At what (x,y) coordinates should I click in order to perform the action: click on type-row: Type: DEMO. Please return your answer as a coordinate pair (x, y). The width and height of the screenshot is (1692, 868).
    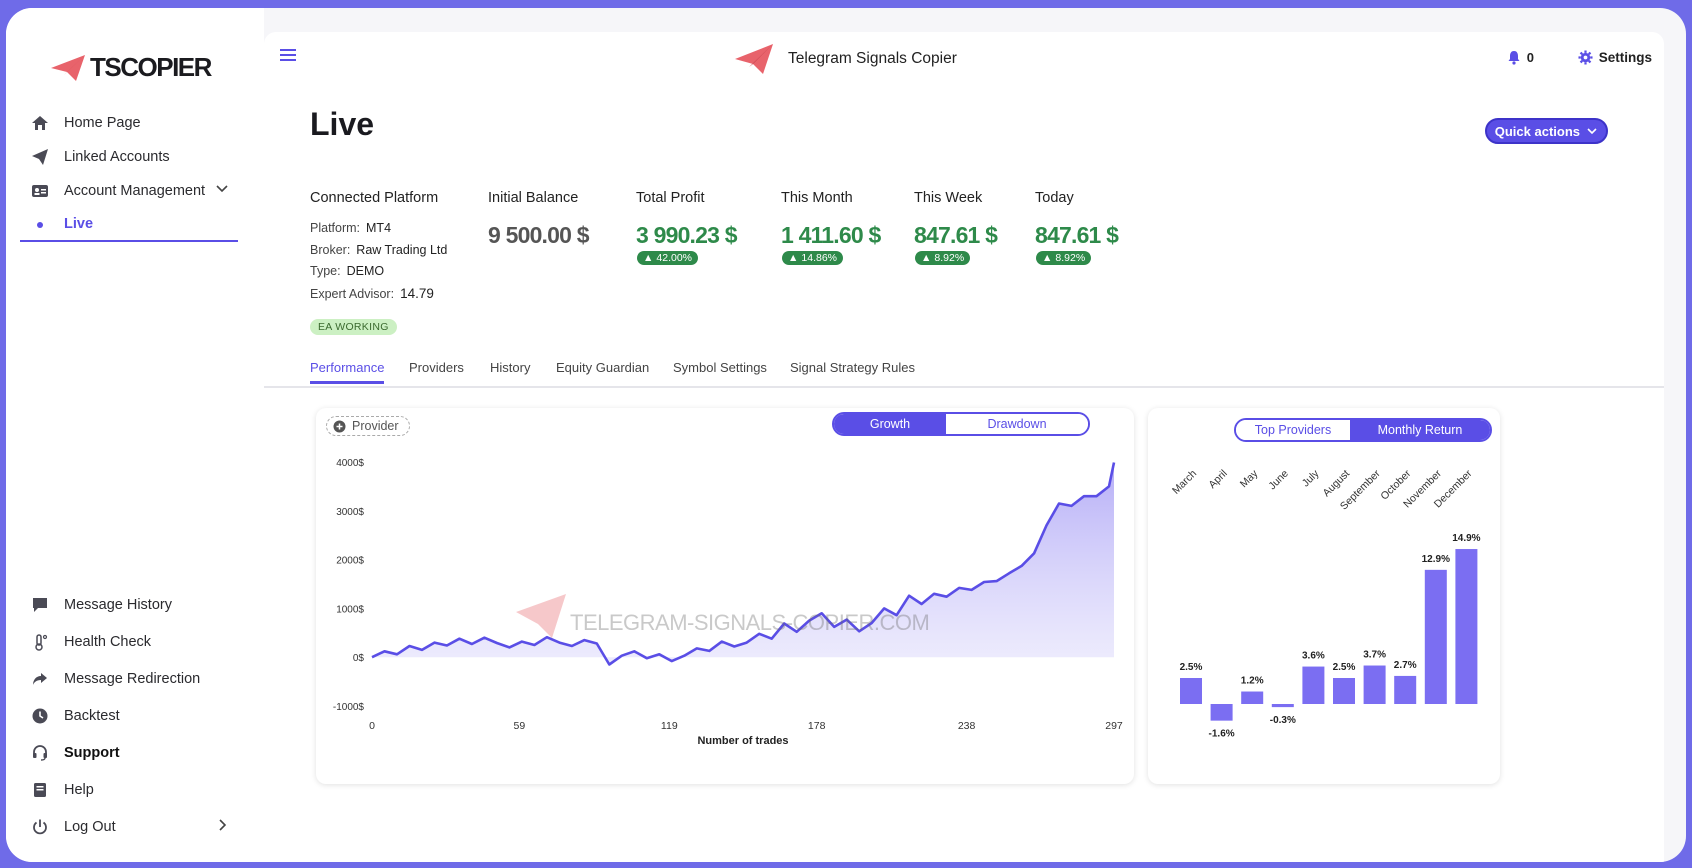
    Looking at the image, I should click on (378, 272).